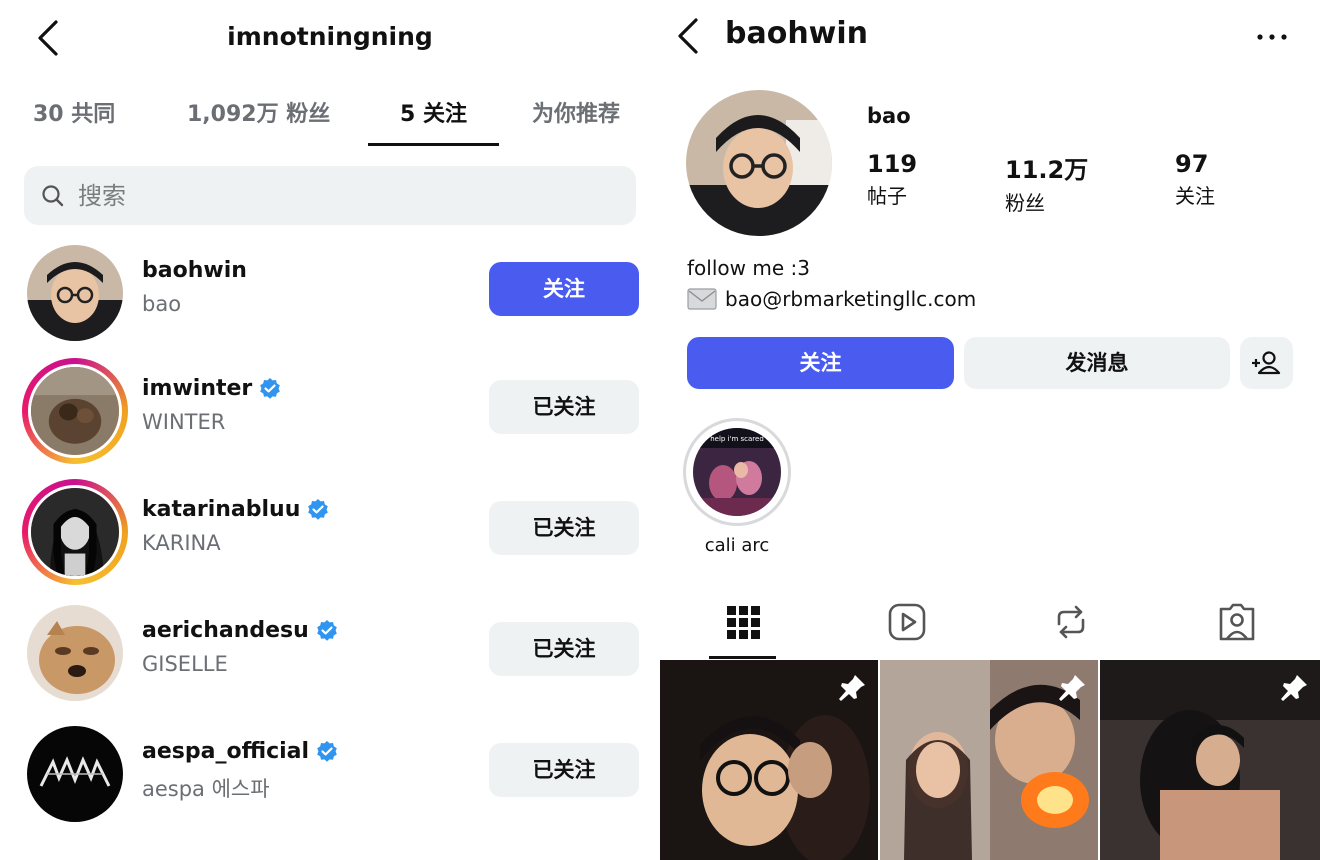  What do you see at coordinates (820, 363) in the screenshot?
I see `profile-follow-button: 关注` at bounding box center [820, 363].